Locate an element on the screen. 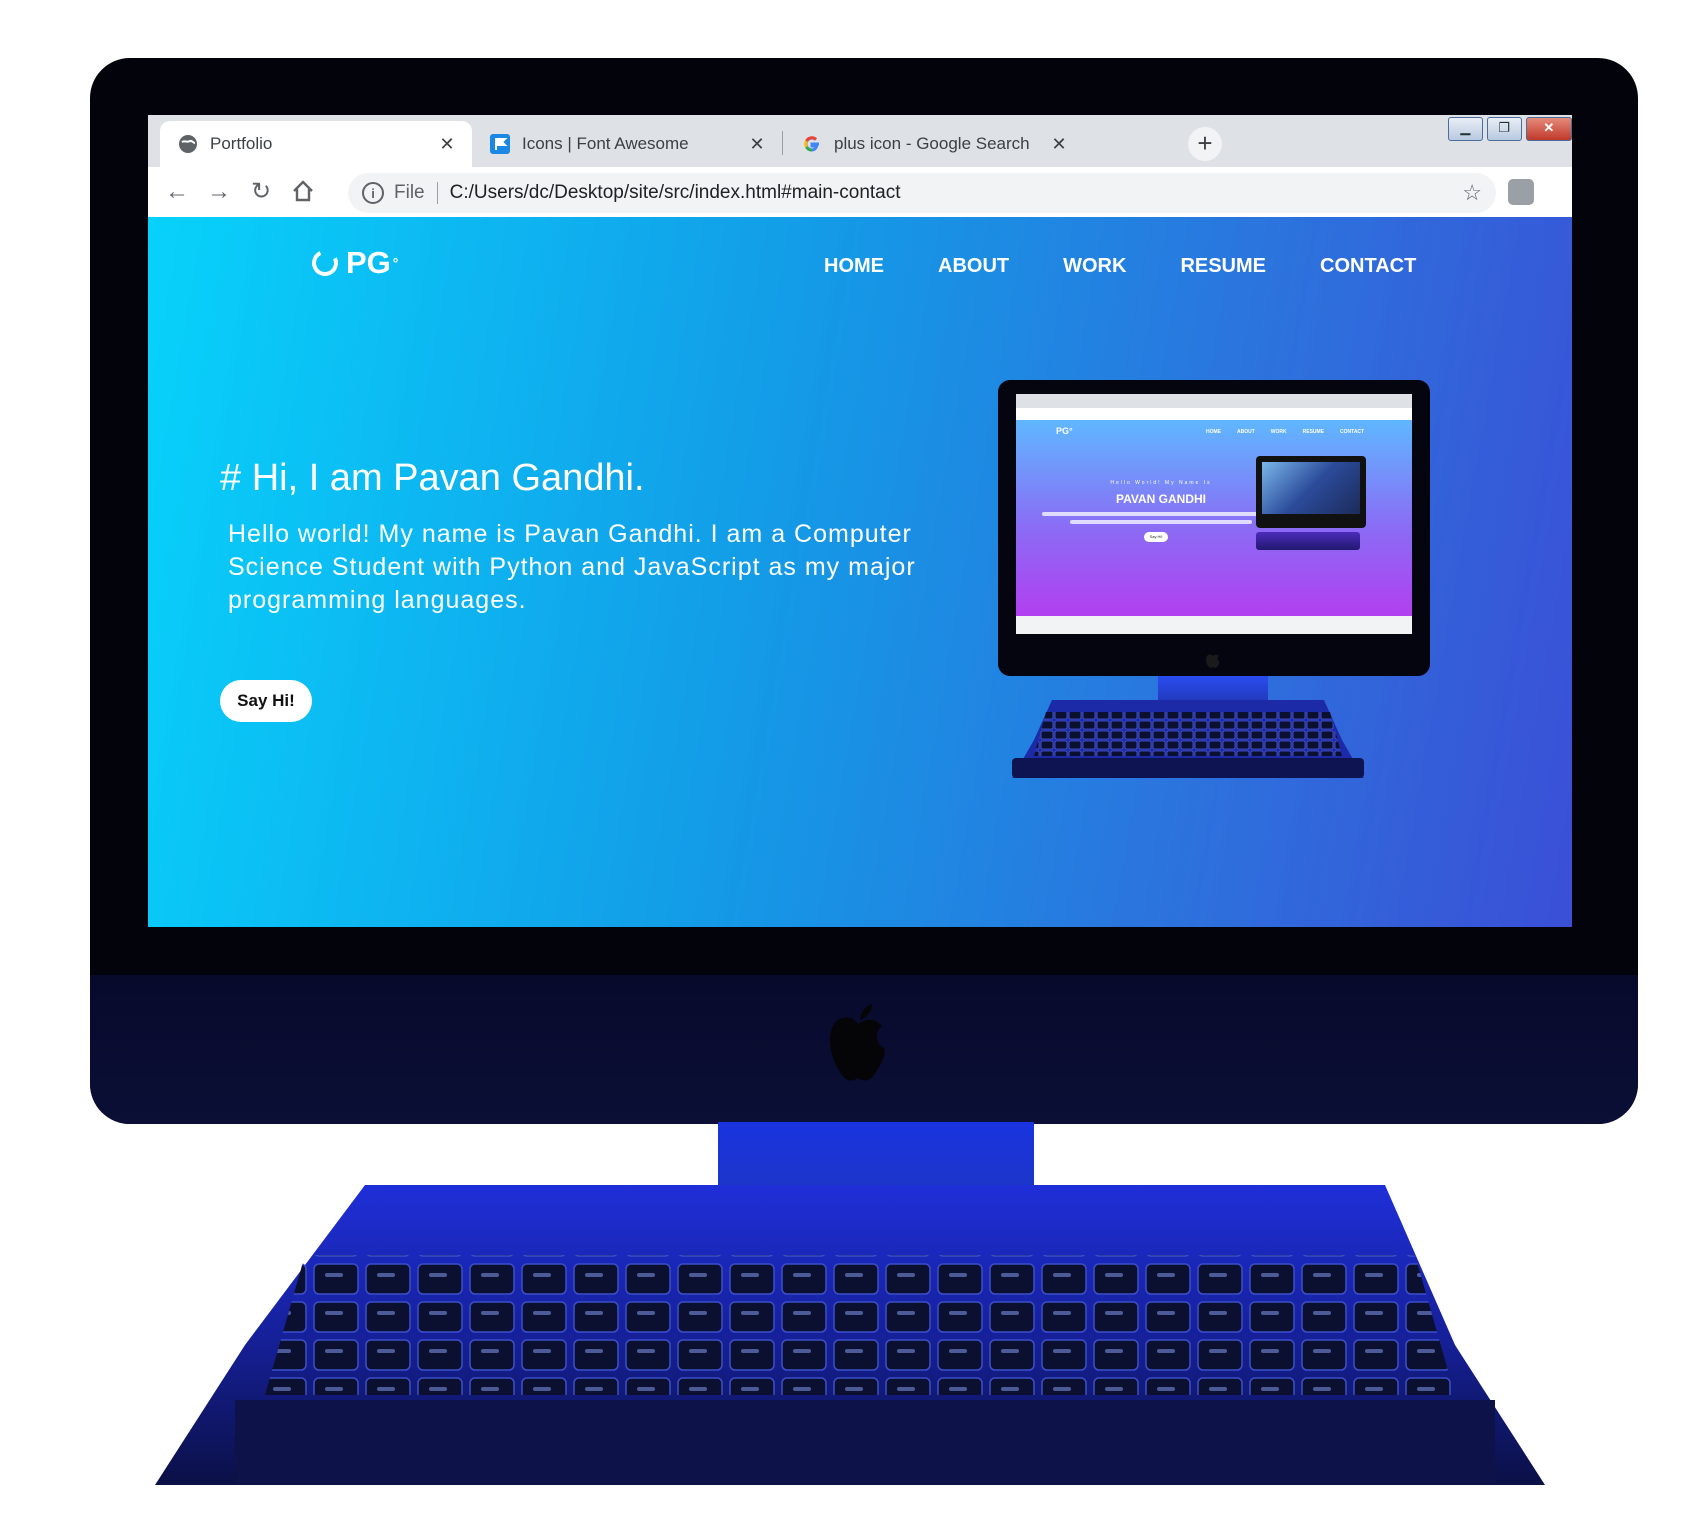 The height and width of the screenshot is (1520, 1699). restore-button: ❐ is located at coordinates (1504, 129).